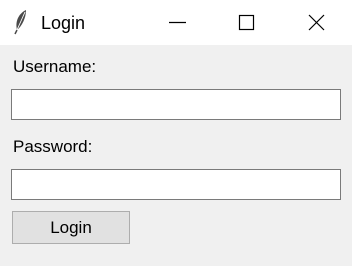  I want to click on maximize-button, so click(246, 22).